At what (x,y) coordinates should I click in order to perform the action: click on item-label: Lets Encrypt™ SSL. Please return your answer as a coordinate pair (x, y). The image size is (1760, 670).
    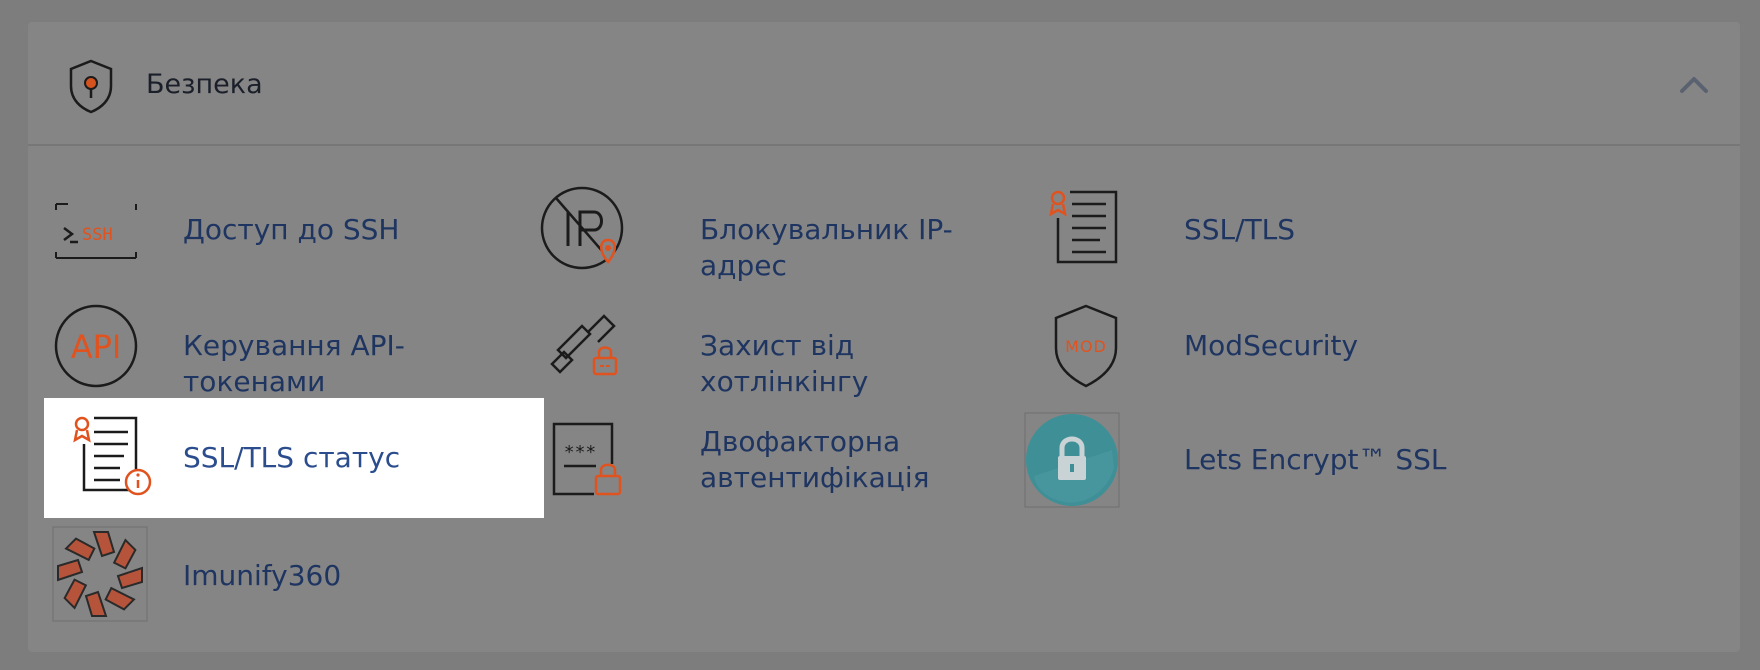
    Looking at the image, I should click on (1315, 459).